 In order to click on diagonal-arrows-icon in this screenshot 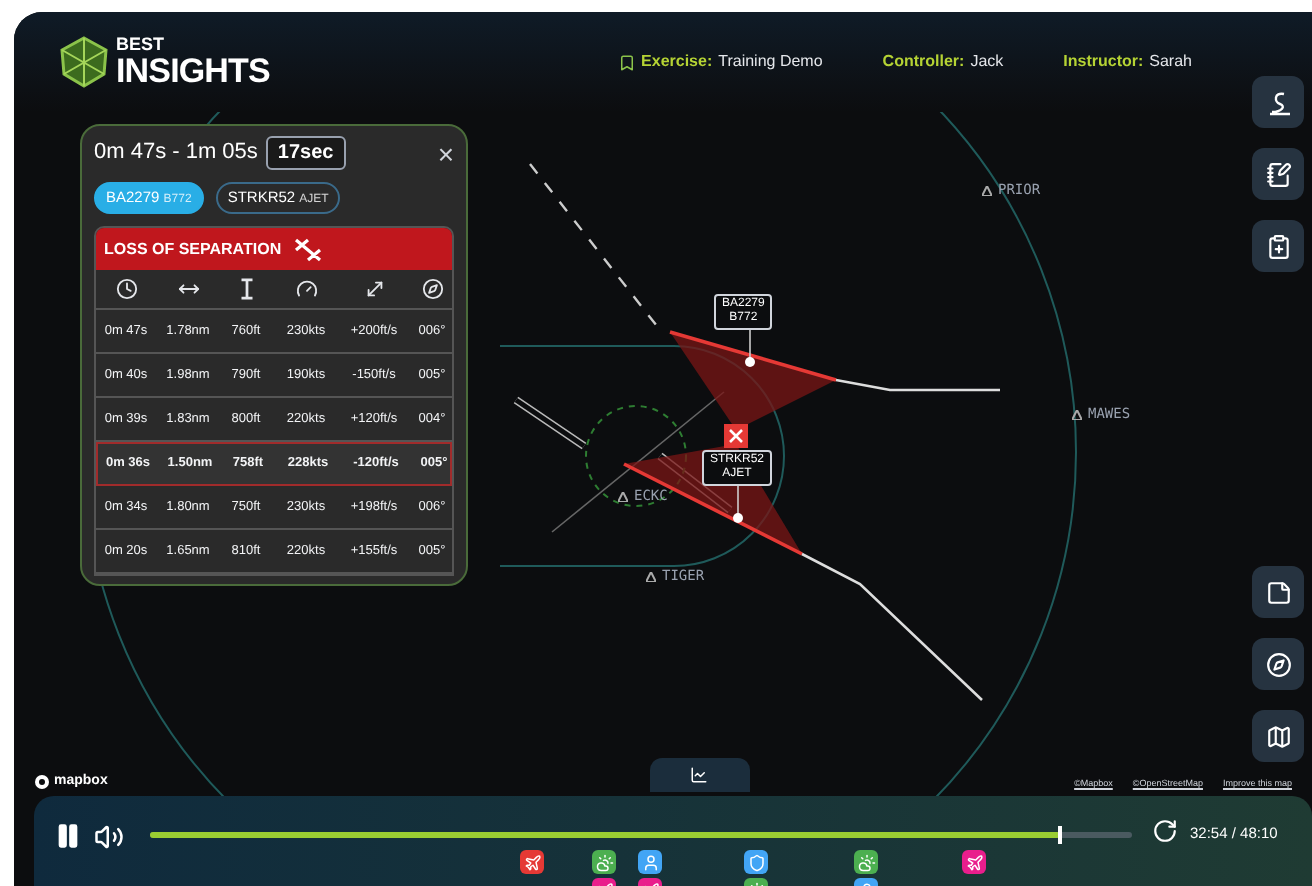, I will do `click(374, 289)`.